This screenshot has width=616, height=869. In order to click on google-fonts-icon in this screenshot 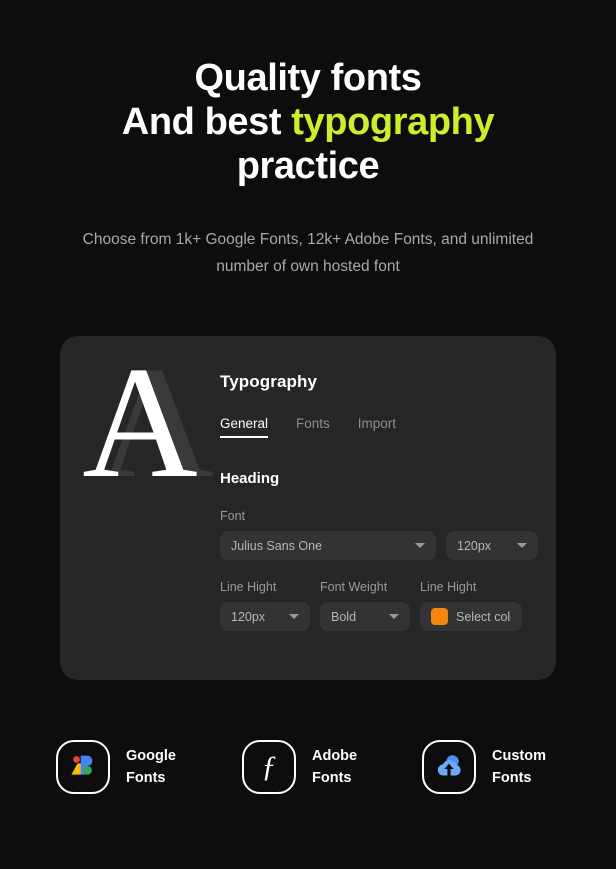, I will do `click(83, 767)`.